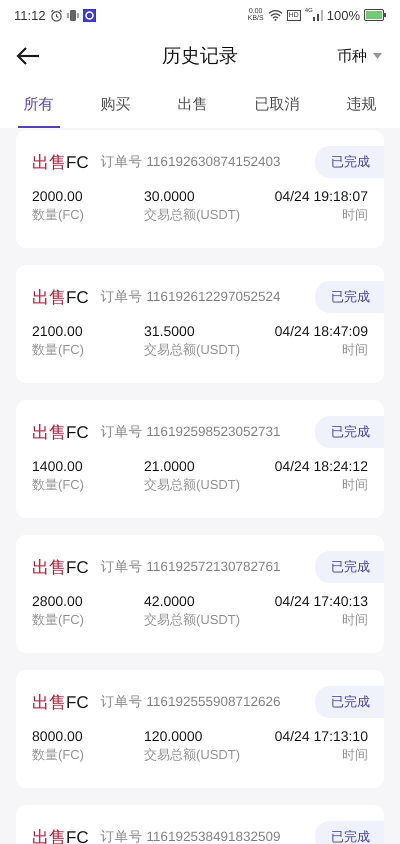  Describe the element at coordinates (115, 105) in the screenshot. I see `tab: 购买` at that location.